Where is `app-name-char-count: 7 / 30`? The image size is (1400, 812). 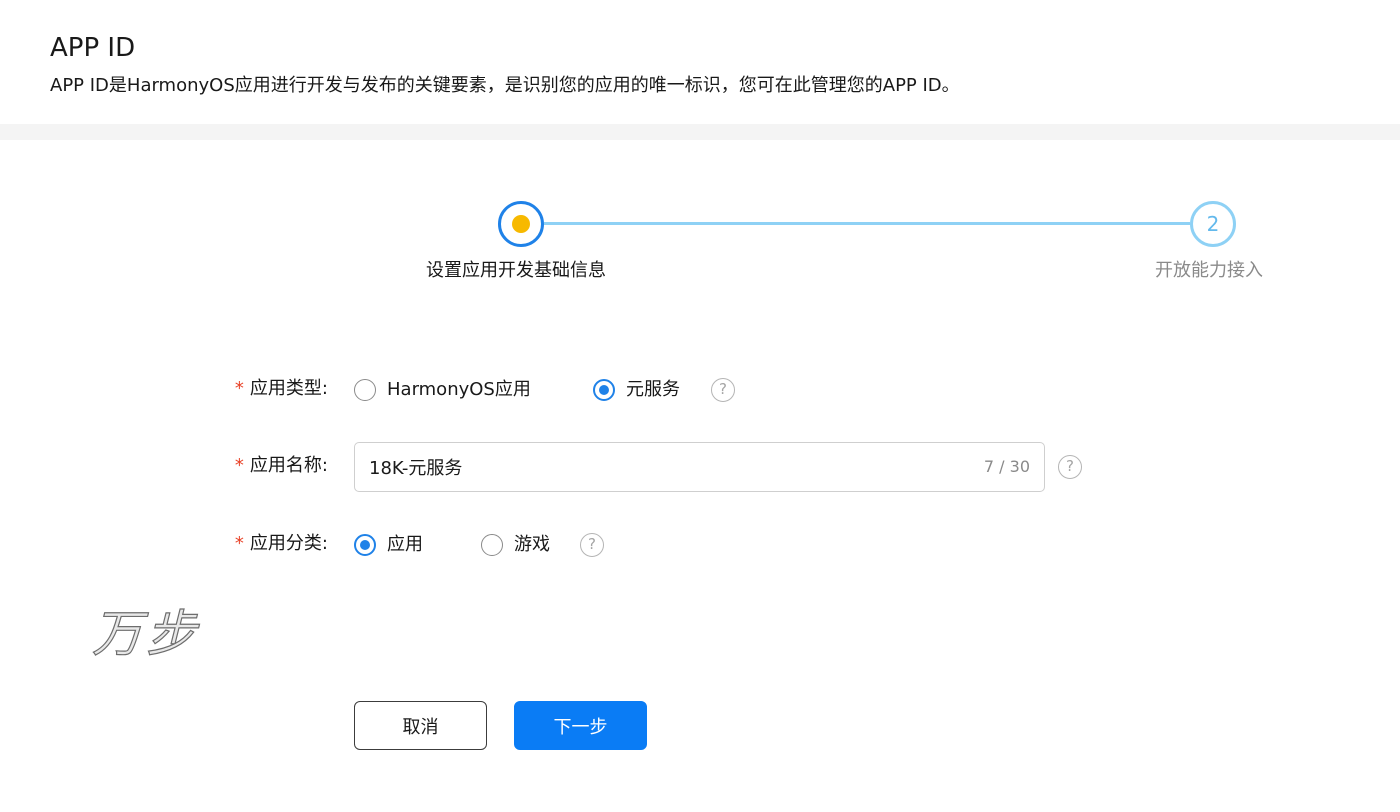
app-name-char-count: 7 / 30 is located at coordinates (1006, 466).